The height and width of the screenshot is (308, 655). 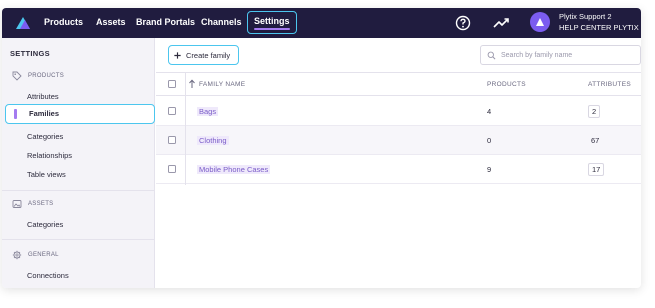 I want to click on search-input: Search by family name, so click(x=560, y=55).